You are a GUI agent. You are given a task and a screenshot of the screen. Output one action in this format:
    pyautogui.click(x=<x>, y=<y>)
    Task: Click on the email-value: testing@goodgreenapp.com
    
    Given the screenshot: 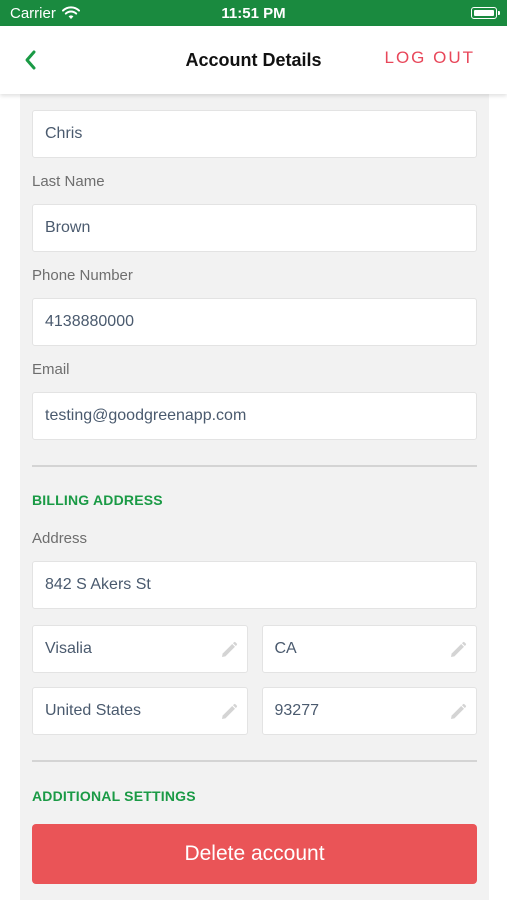 What is the action you would take?
    pyautogui.click(x=146, y=415)
    